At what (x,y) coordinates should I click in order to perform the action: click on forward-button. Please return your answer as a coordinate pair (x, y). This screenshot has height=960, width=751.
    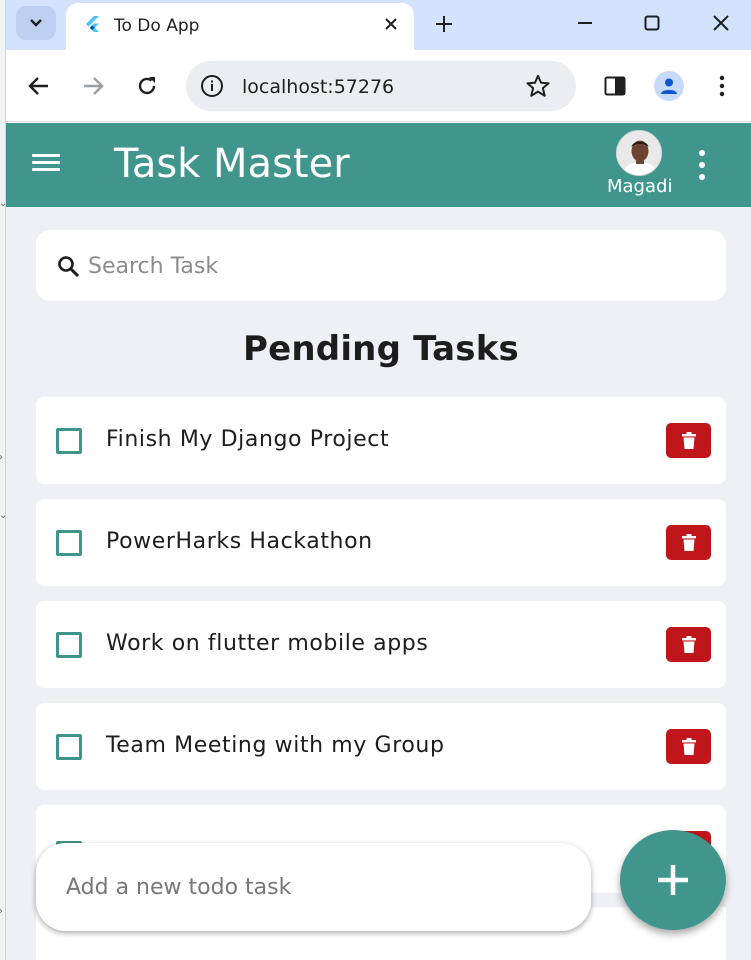
    Looking at the image, I should click on (93, 86).